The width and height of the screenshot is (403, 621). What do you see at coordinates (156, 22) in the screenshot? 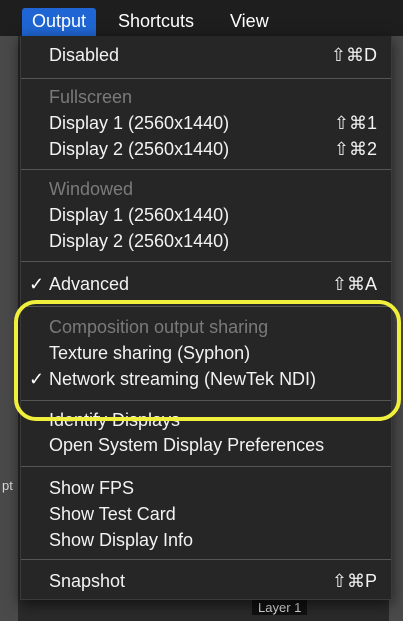
I see `menu-shortcuts: Shortcuts` at bounding box center [156, 22].